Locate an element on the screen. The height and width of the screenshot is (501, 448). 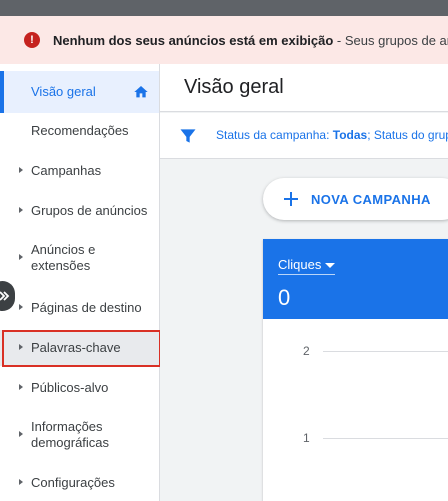
sidebar-item-label: Informações demográficas is located at coordinates (70, 434).